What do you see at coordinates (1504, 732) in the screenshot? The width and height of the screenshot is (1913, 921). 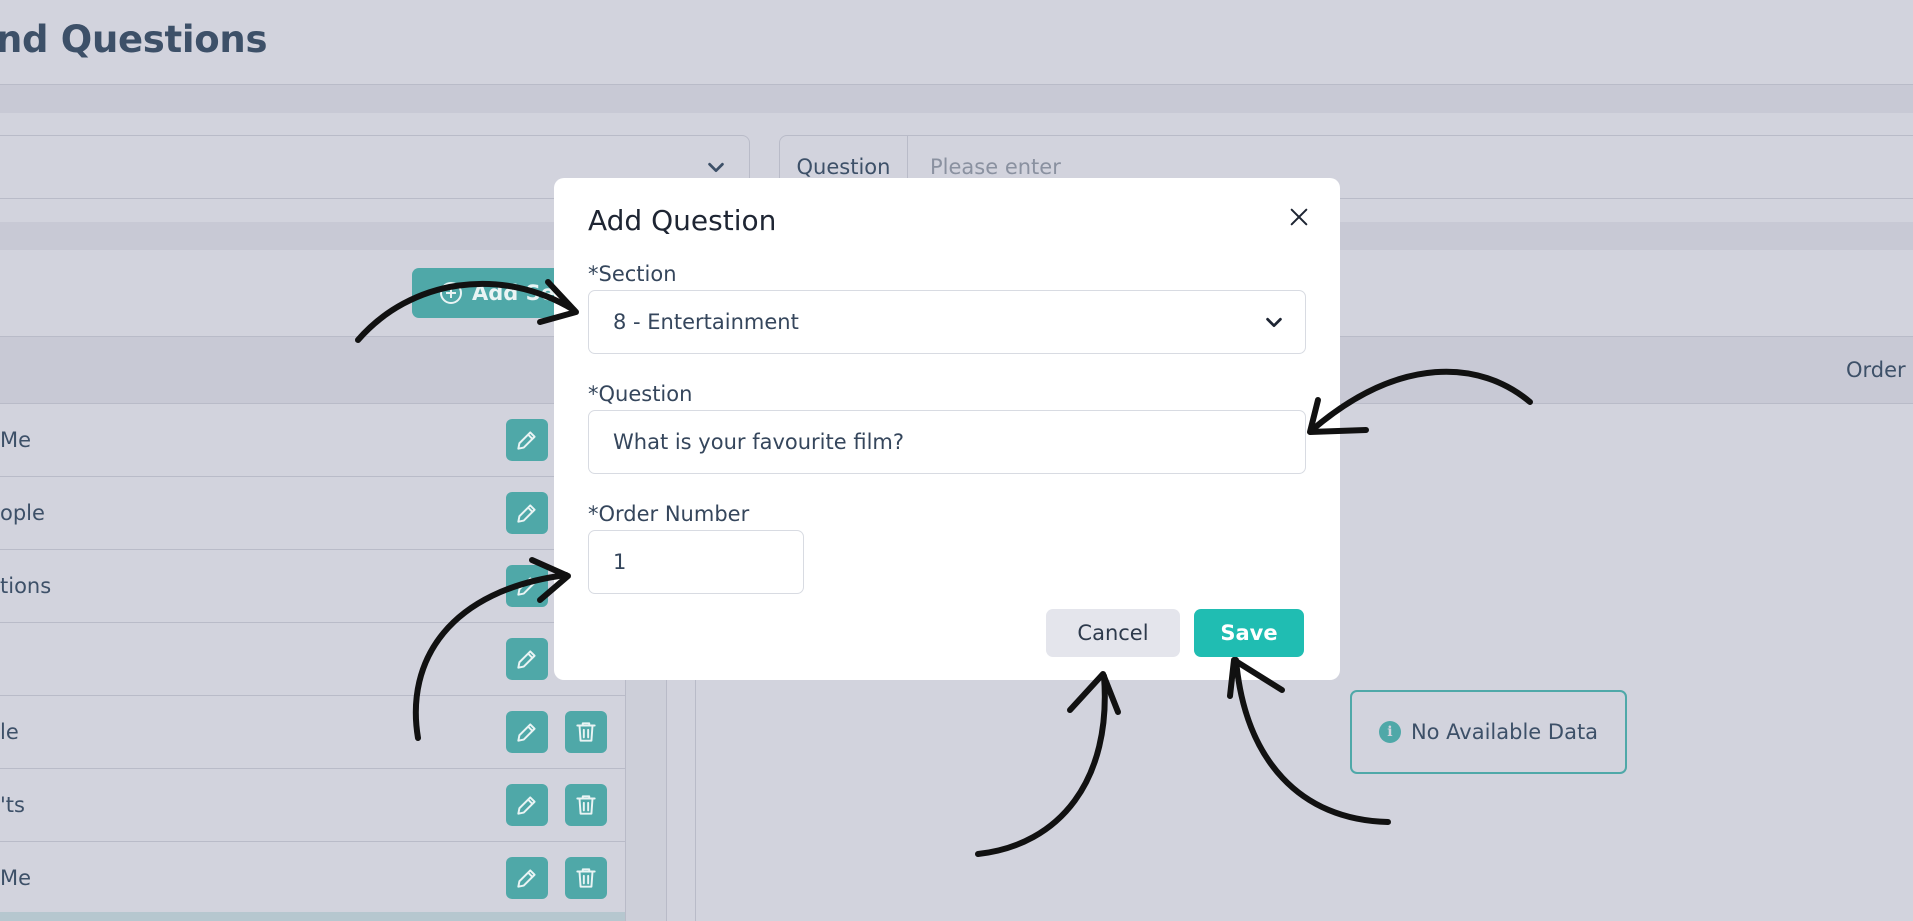 I see `empty-state-text: No Available Data` at bounding box center [1504, 732].